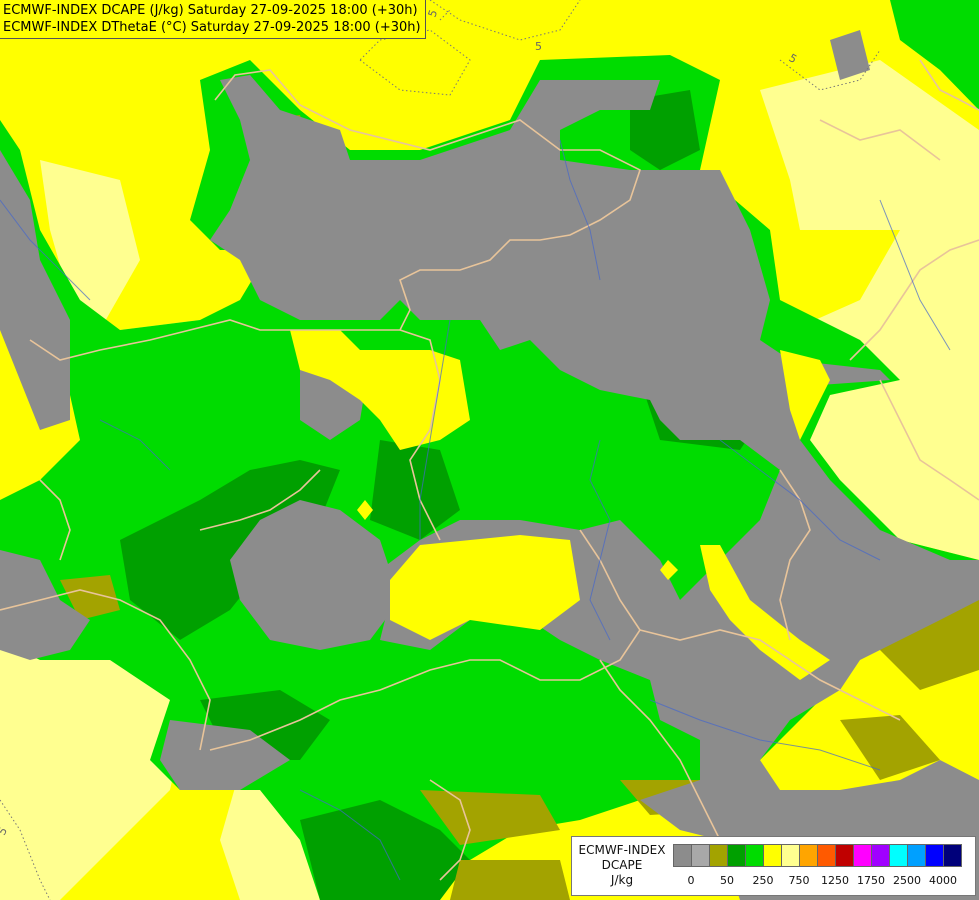 This screenshot has height=900, width=979. Describe the element at coordinates (622, 850) in the screenshot. I see `legend-model: ECMWF-INDEX` at that location.